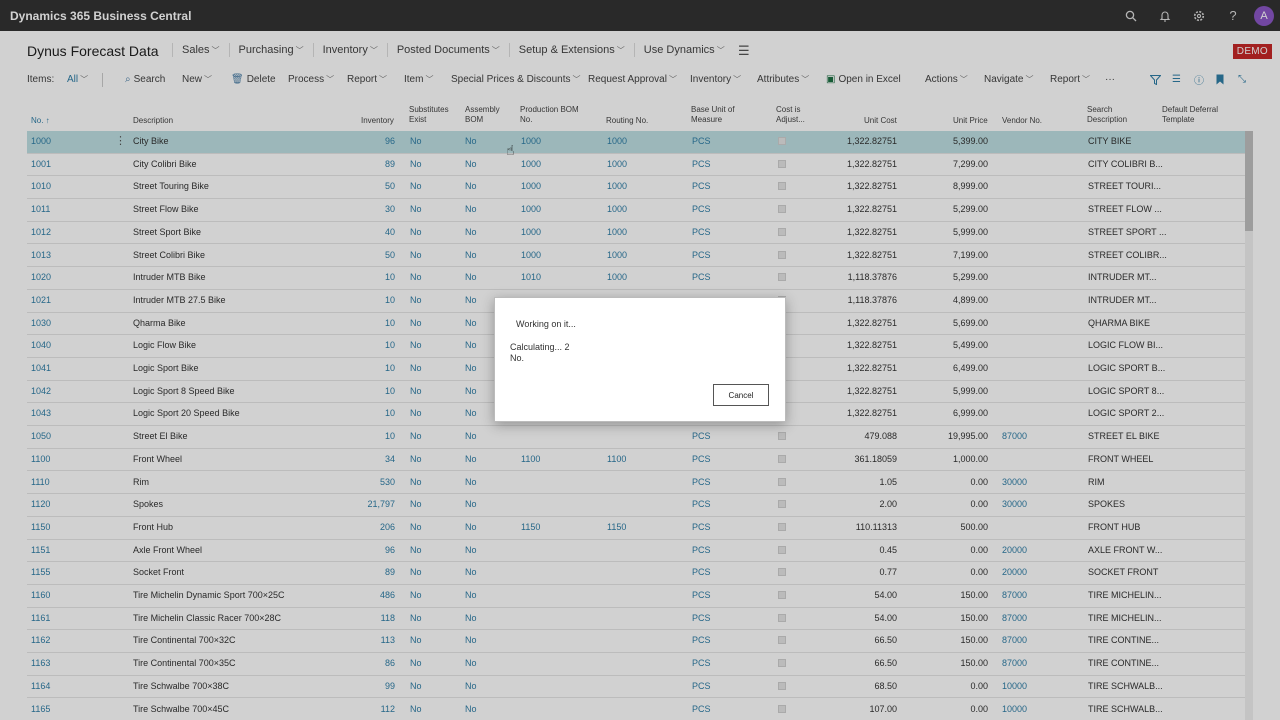 This screenshot has width=1280, height=720. What do you see at coordinates (540, 347) in the screenshot?
I see `dialog-status: Calculating... 2` at bounding box center [540, 347].